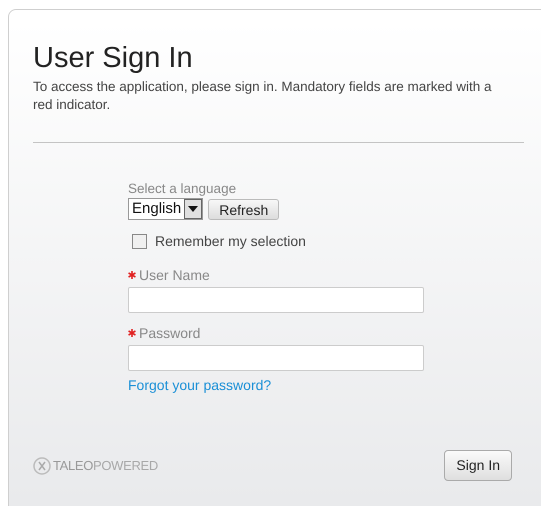  What do you see at coordinates (73, 465) in the screenshot?
I see `brand-logo-text: TALEO` at bounding box center [73, 465].